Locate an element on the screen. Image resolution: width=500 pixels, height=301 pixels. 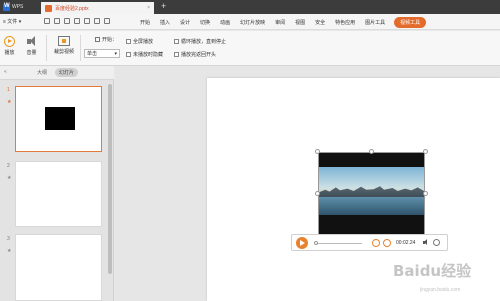
chevron-down-icon: ▾ is located at coordinates (115, 53).